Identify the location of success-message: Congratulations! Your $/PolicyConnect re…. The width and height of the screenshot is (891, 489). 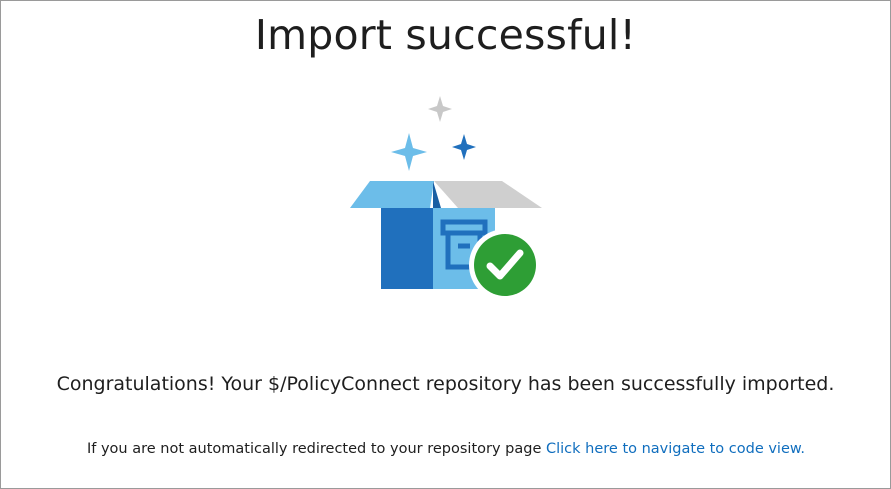
(445, 384).